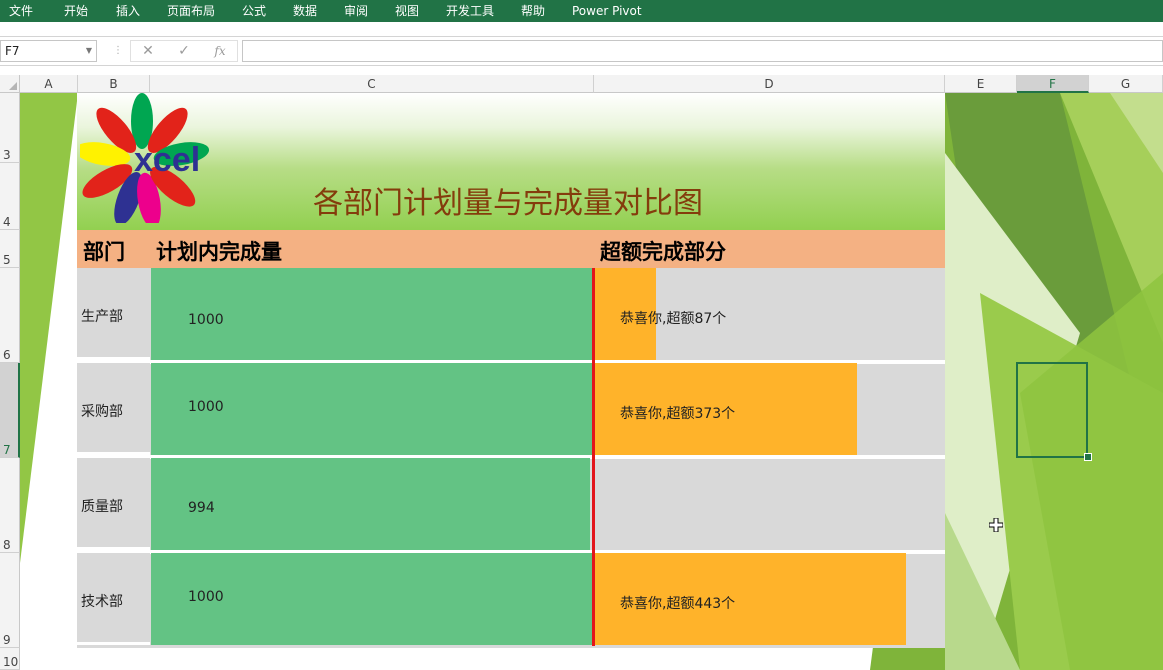 The image size is (1163, 670). What do you see at coordinates (201, 508) in the screenshot?
I see `plan-value-label: 994` at bounding box center [201, 508].